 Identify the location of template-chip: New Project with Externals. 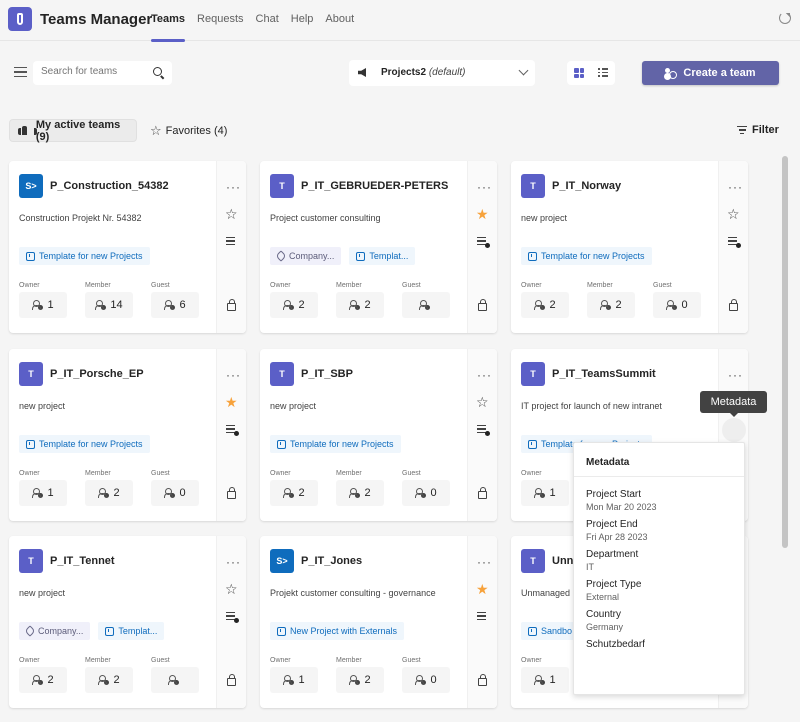
(337, 631).